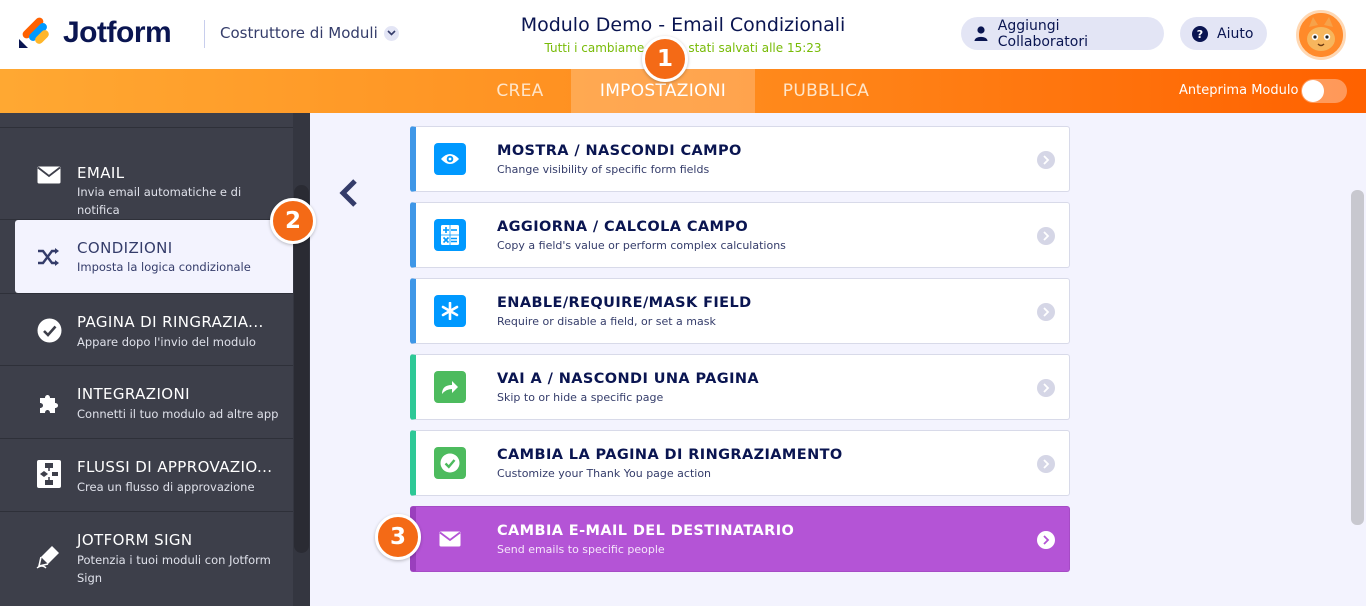  What do you see at coordinates (665, 59) in the screenshot?
I see `step-badge-1: 1` at bounding box center [665, 59].